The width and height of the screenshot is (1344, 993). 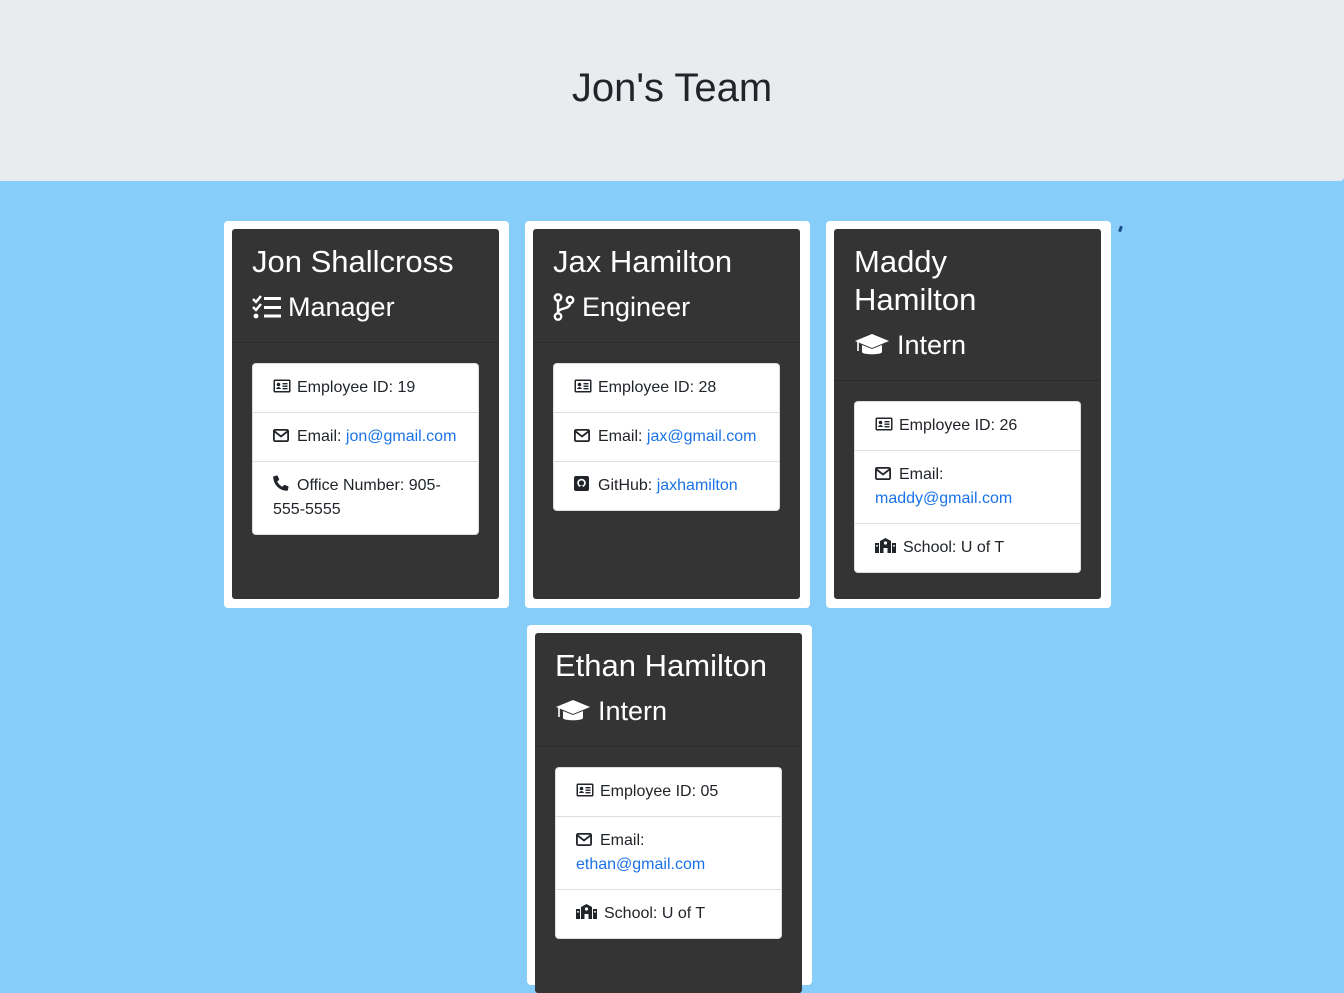 I want to click on email-link: maddy@gmail.com, so click(x=943, y=498).